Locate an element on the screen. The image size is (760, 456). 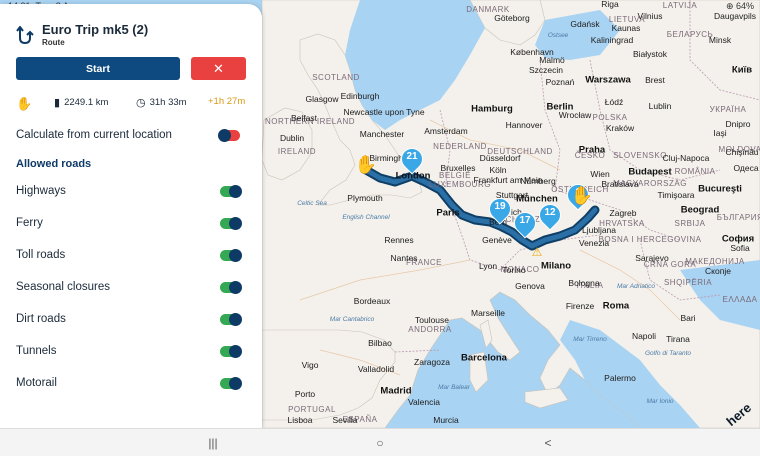
city-label: Dublin is located at coordinates (292, 137).